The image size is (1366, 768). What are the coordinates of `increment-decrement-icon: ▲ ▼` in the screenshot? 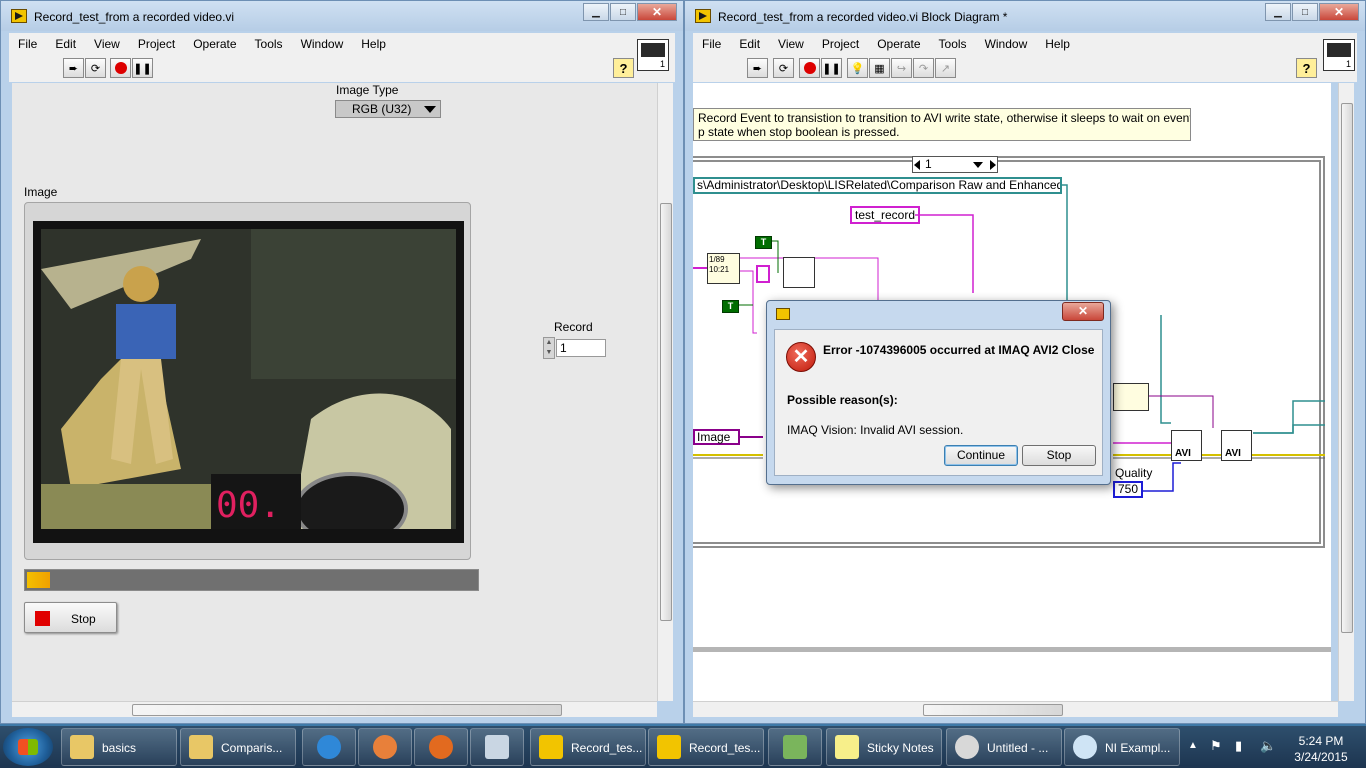 It's located at (549, 348).